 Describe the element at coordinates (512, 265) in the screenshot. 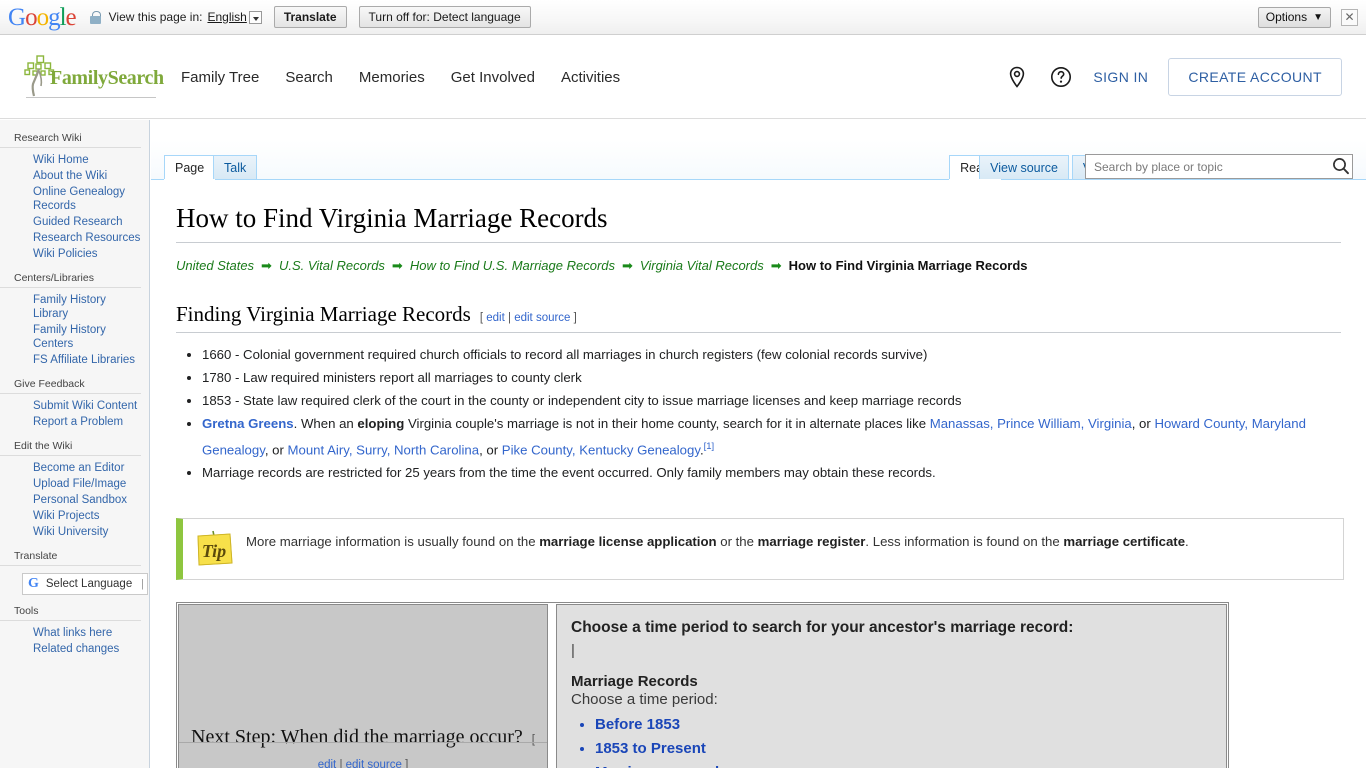

I see `breadcrumb-item-how-to-find-us-marriage-records: How to Find U.S. Marriage Records` at that location.